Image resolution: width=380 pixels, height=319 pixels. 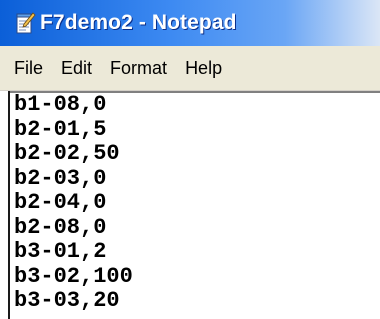 I want to click on title-bar: F7demo2 - Notepad, so click(x=190, y=23).